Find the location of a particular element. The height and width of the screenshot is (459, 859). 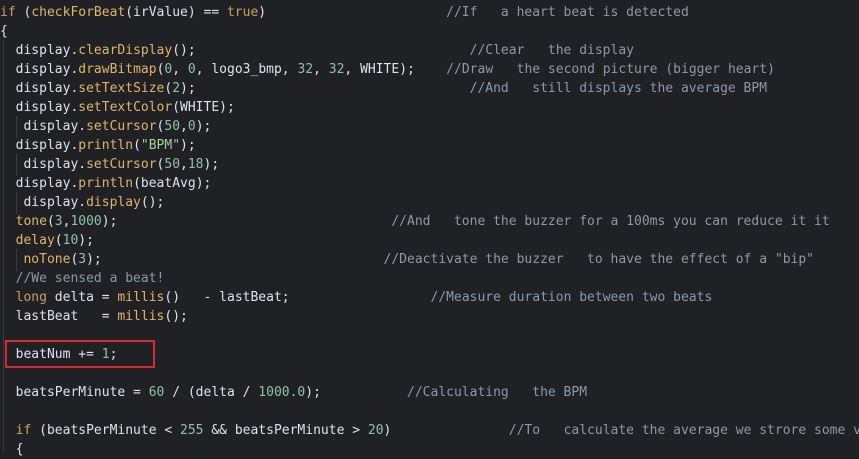

code-token-number: 18 is located at coordinates (195, 164).